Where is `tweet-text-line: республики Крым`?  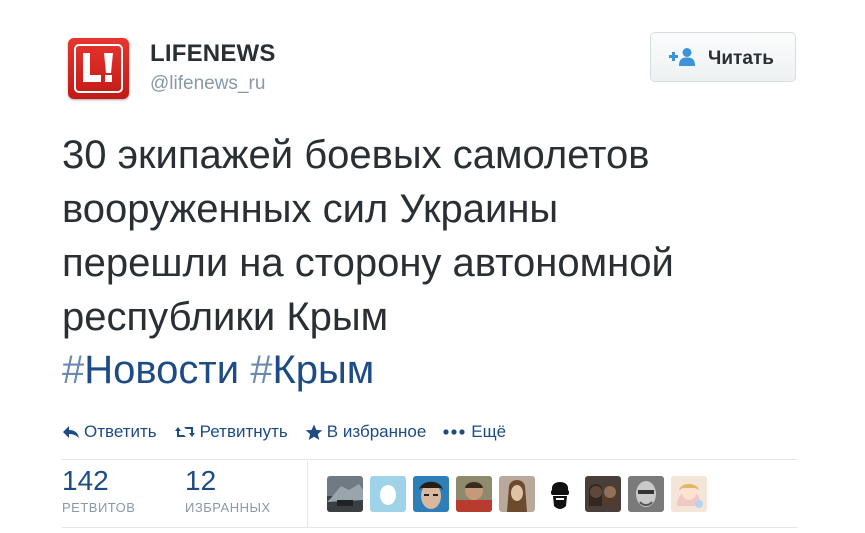
tweet-text-line: республики Крым is located at coordinates (225, 317).